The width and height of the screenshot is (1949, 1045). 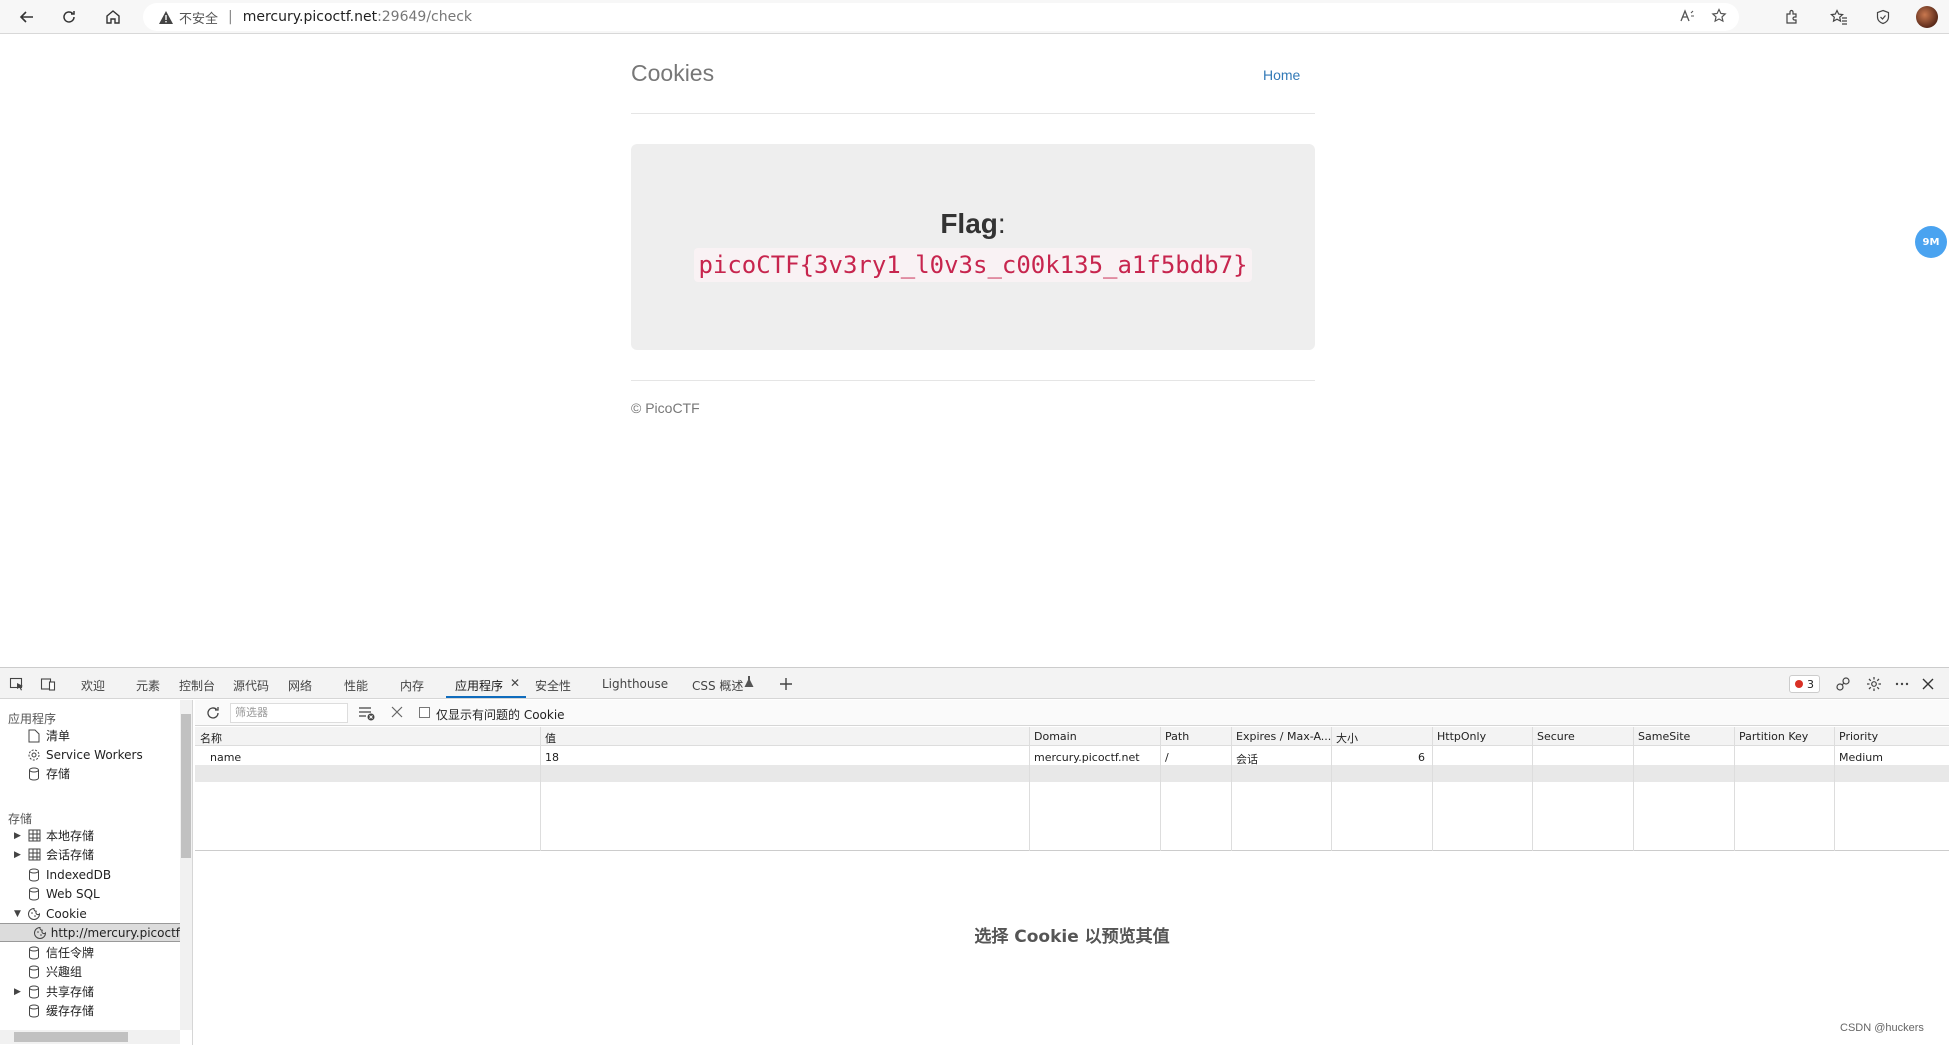 What do you see at coordinates (1843, 684) in the screenshot?
I see `customize-connect-icon` at bounding box center [1843, 684].